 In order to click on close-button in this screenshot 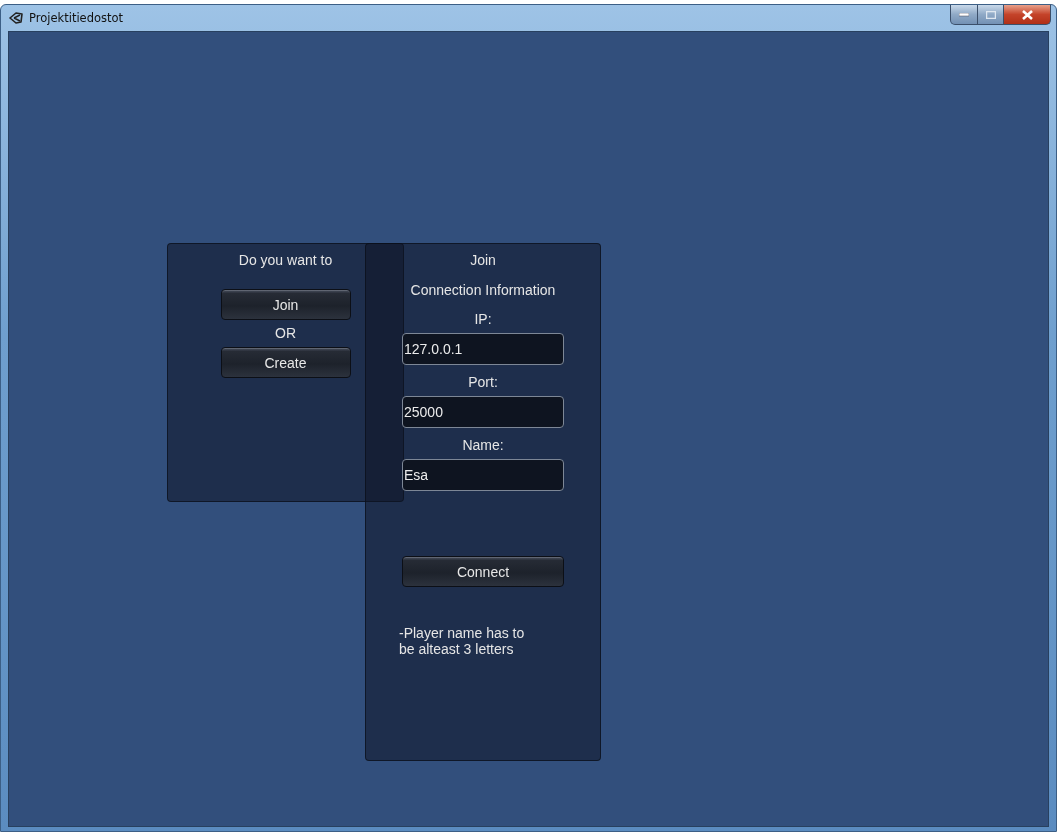, I will do `click(1027, 15)`.